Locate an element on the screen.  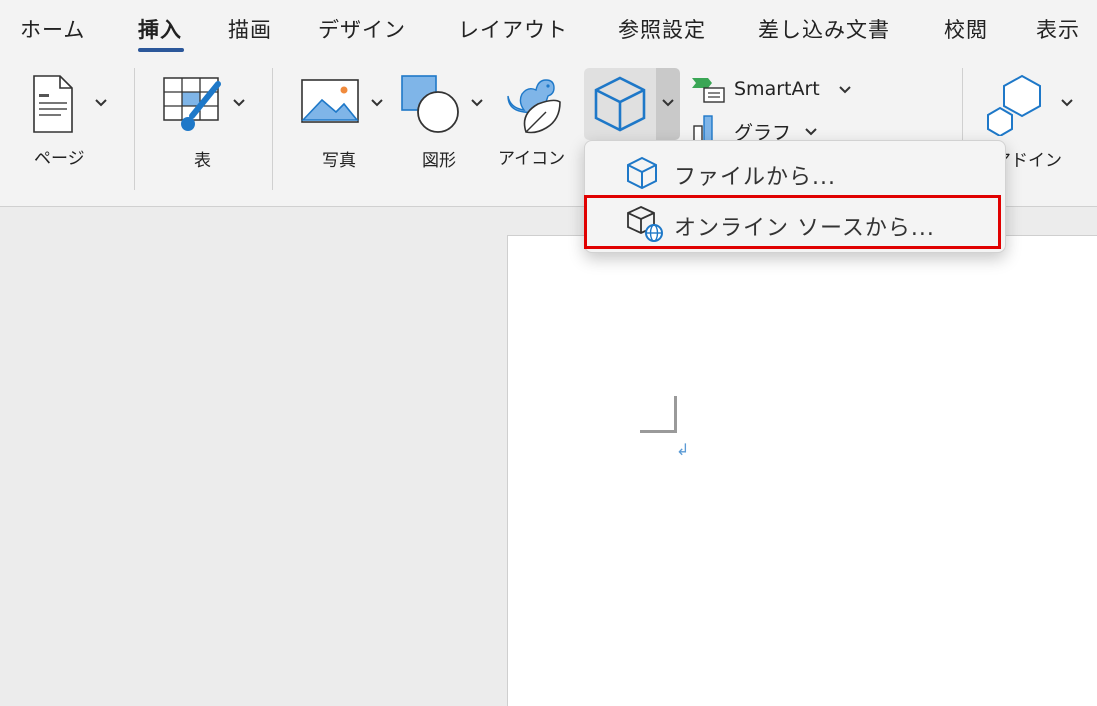
page-button: ページ is located at coordinates (73, 129).